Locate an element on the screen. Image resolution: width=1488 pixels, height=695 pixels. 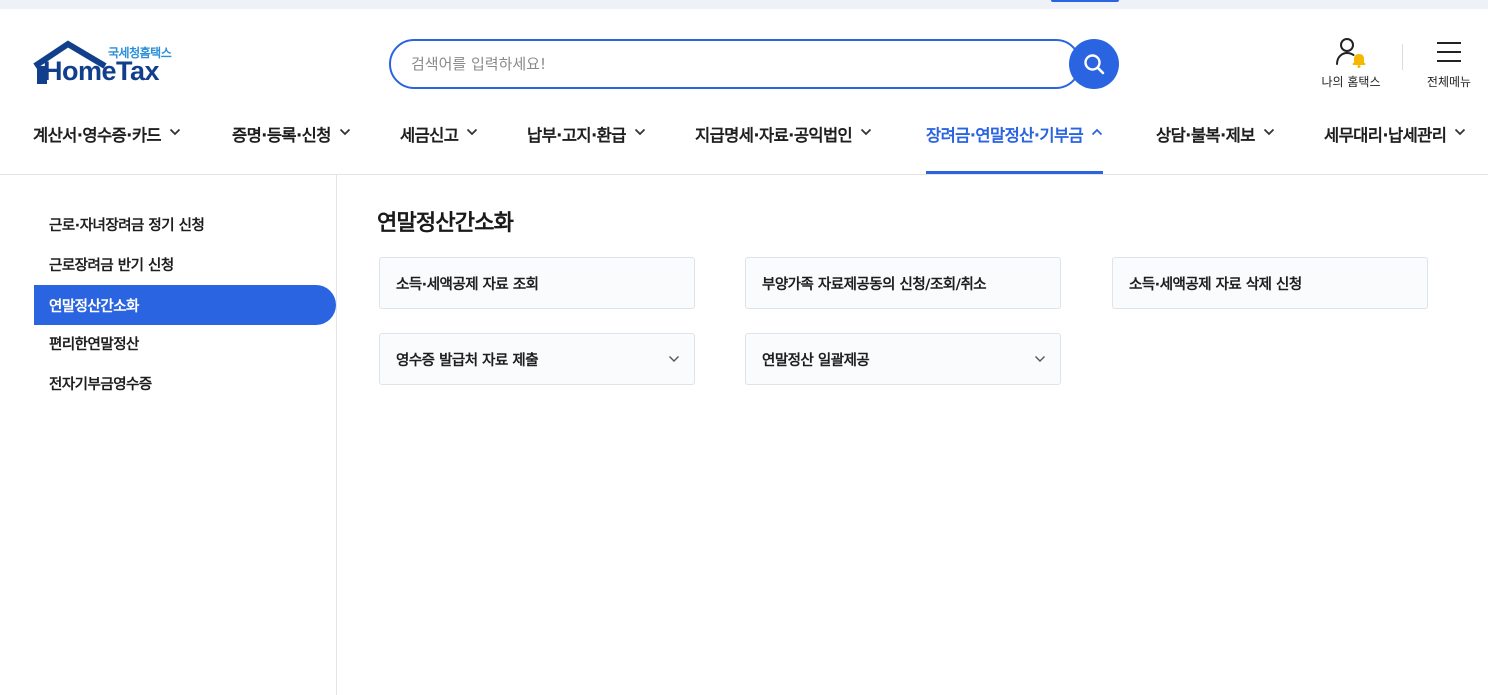
gnb-item-incentive-yearend-donation: 장려금·연말정산·기부금 is located at coordinates (1015, 143).